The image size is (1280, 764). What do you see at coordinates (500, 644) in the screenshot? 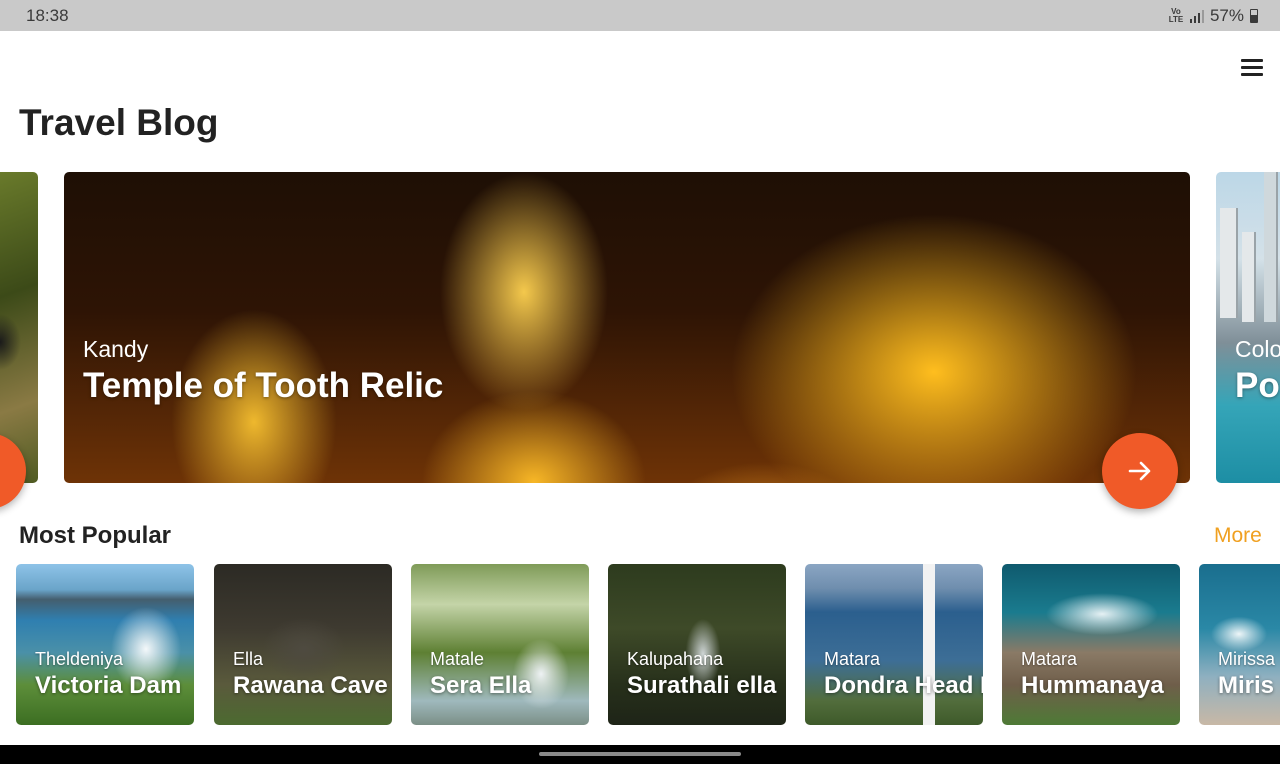
I see `popular-card: Matale Sera Ella` at bounding box center [500, 644].